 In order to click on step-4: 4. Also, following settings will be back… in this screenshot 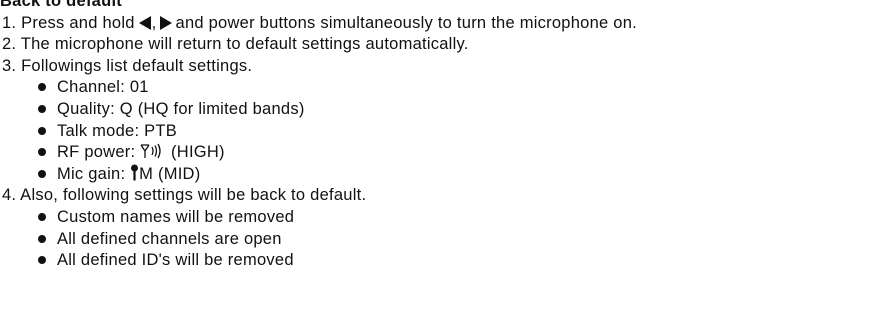, I will do `click(184, 195)`.